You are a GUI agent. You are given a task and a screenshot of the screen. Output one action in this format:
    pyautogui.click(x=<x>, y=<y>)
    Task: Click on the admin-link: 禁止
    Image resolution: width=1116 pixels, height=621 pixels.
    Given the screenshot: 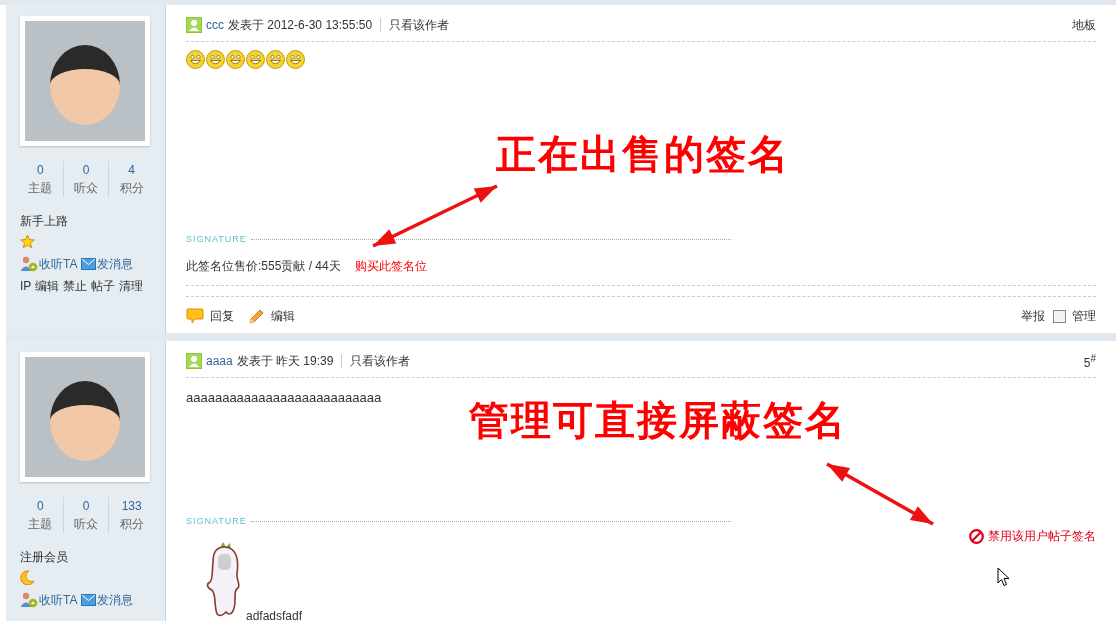 What is the action you would take?
    pyautogui.click(x=75, y=286)
    